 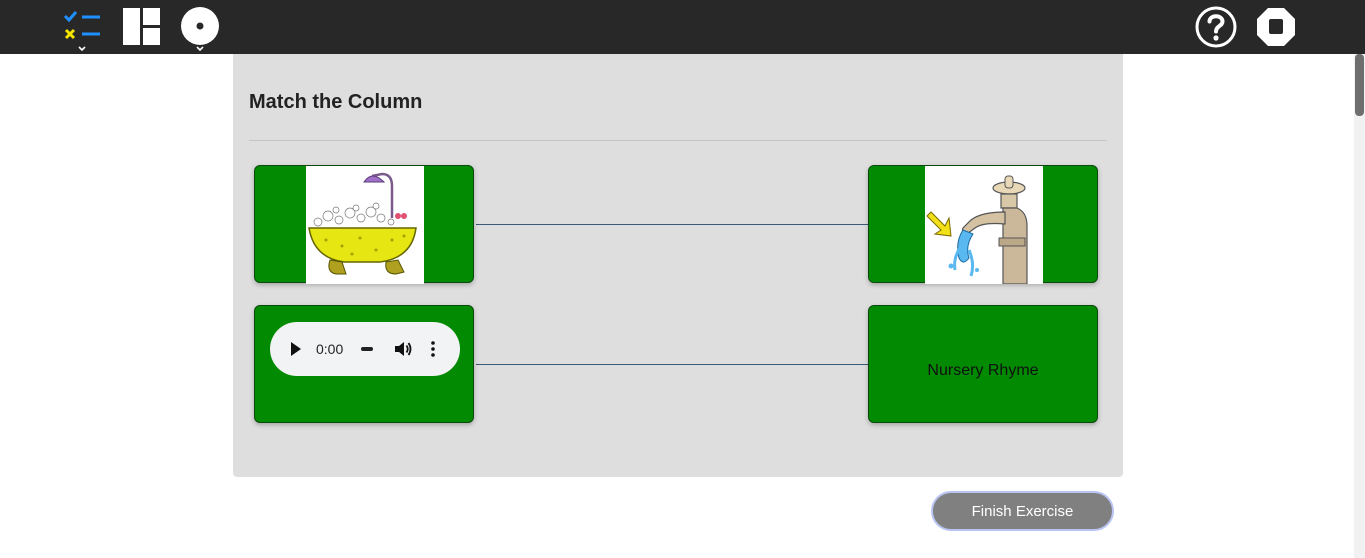 I want to click on water-tap-image, so click(x=984, y=225).